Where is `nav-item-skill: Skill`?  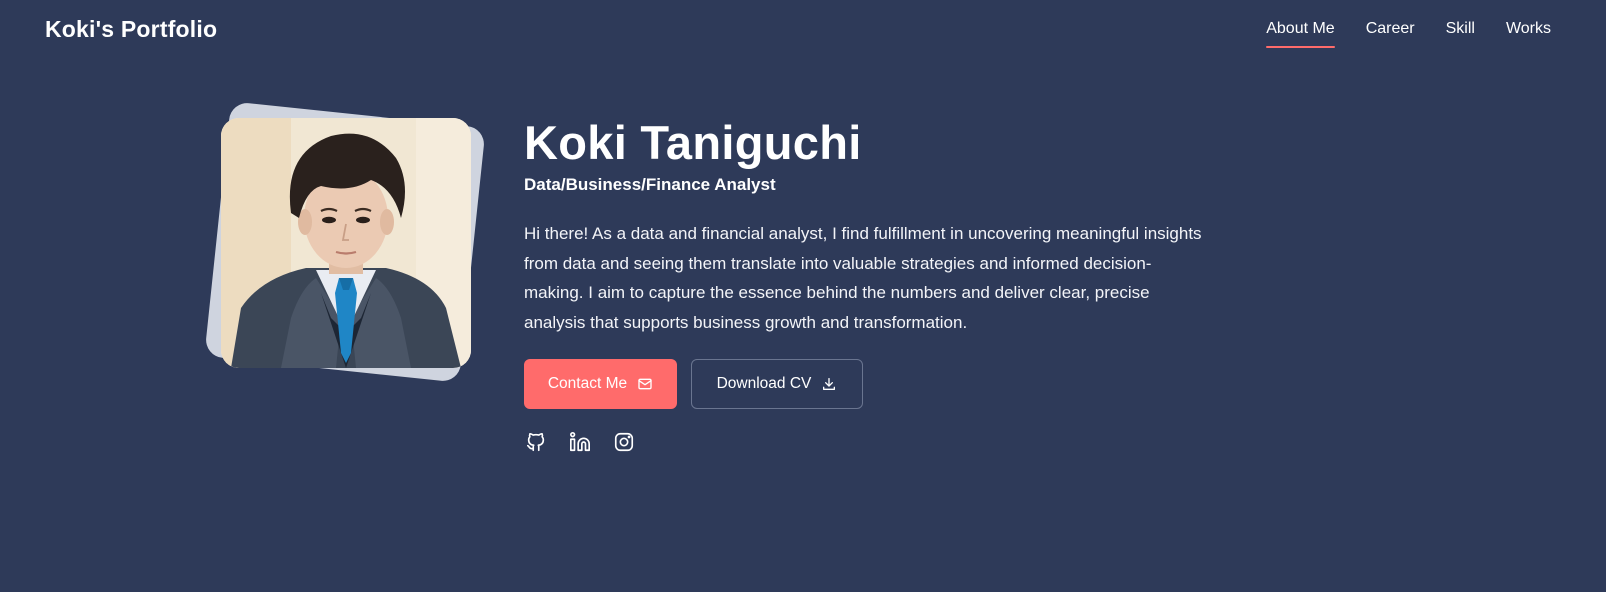
nav-item-skill: Skill is located at coordinates (1460, 34).